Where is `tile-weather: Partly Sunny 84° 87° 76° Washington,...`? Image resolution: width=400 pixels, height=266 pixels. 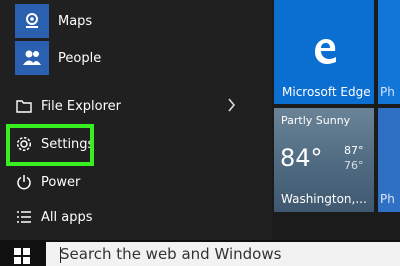 tile-weather: Partly Sunny 84° 87° 76° Washington,... is located at coordinates (324, 160).